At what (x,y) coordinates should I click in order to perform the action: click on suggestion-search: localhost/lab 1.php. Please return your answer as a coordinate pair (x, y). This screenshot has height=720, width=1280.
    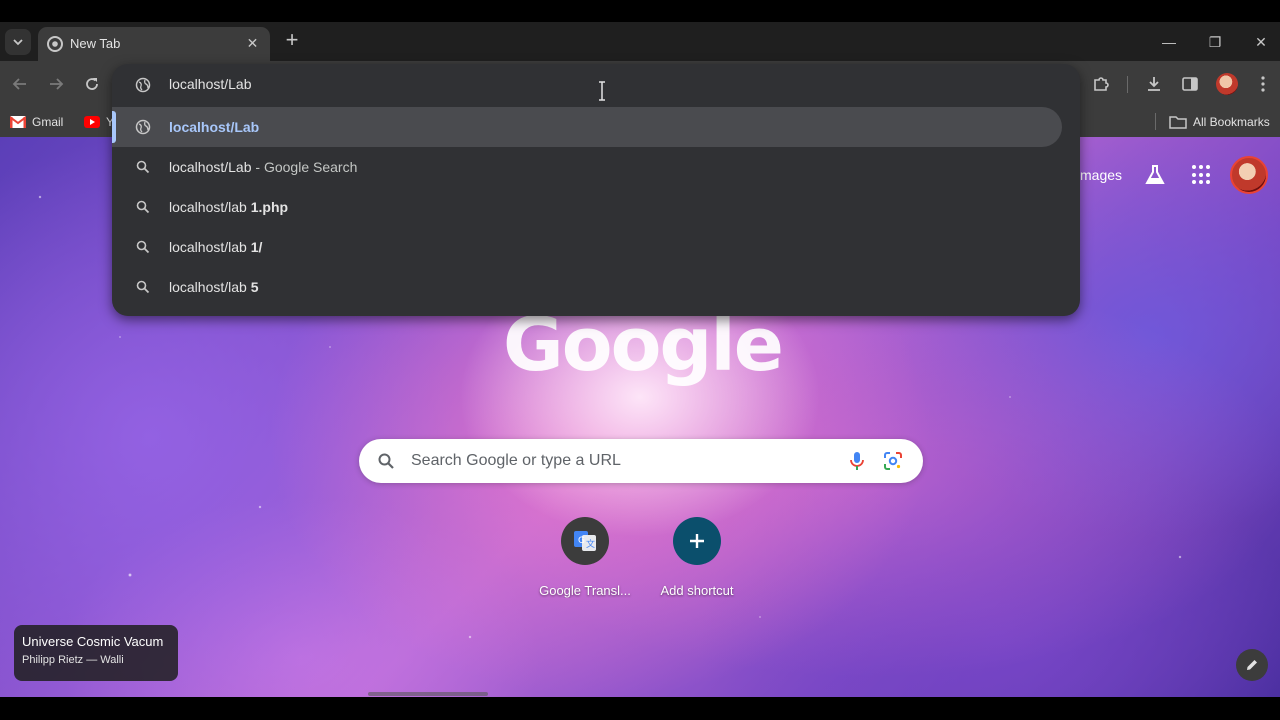
    Looking at the image, I should click on (587, 207).